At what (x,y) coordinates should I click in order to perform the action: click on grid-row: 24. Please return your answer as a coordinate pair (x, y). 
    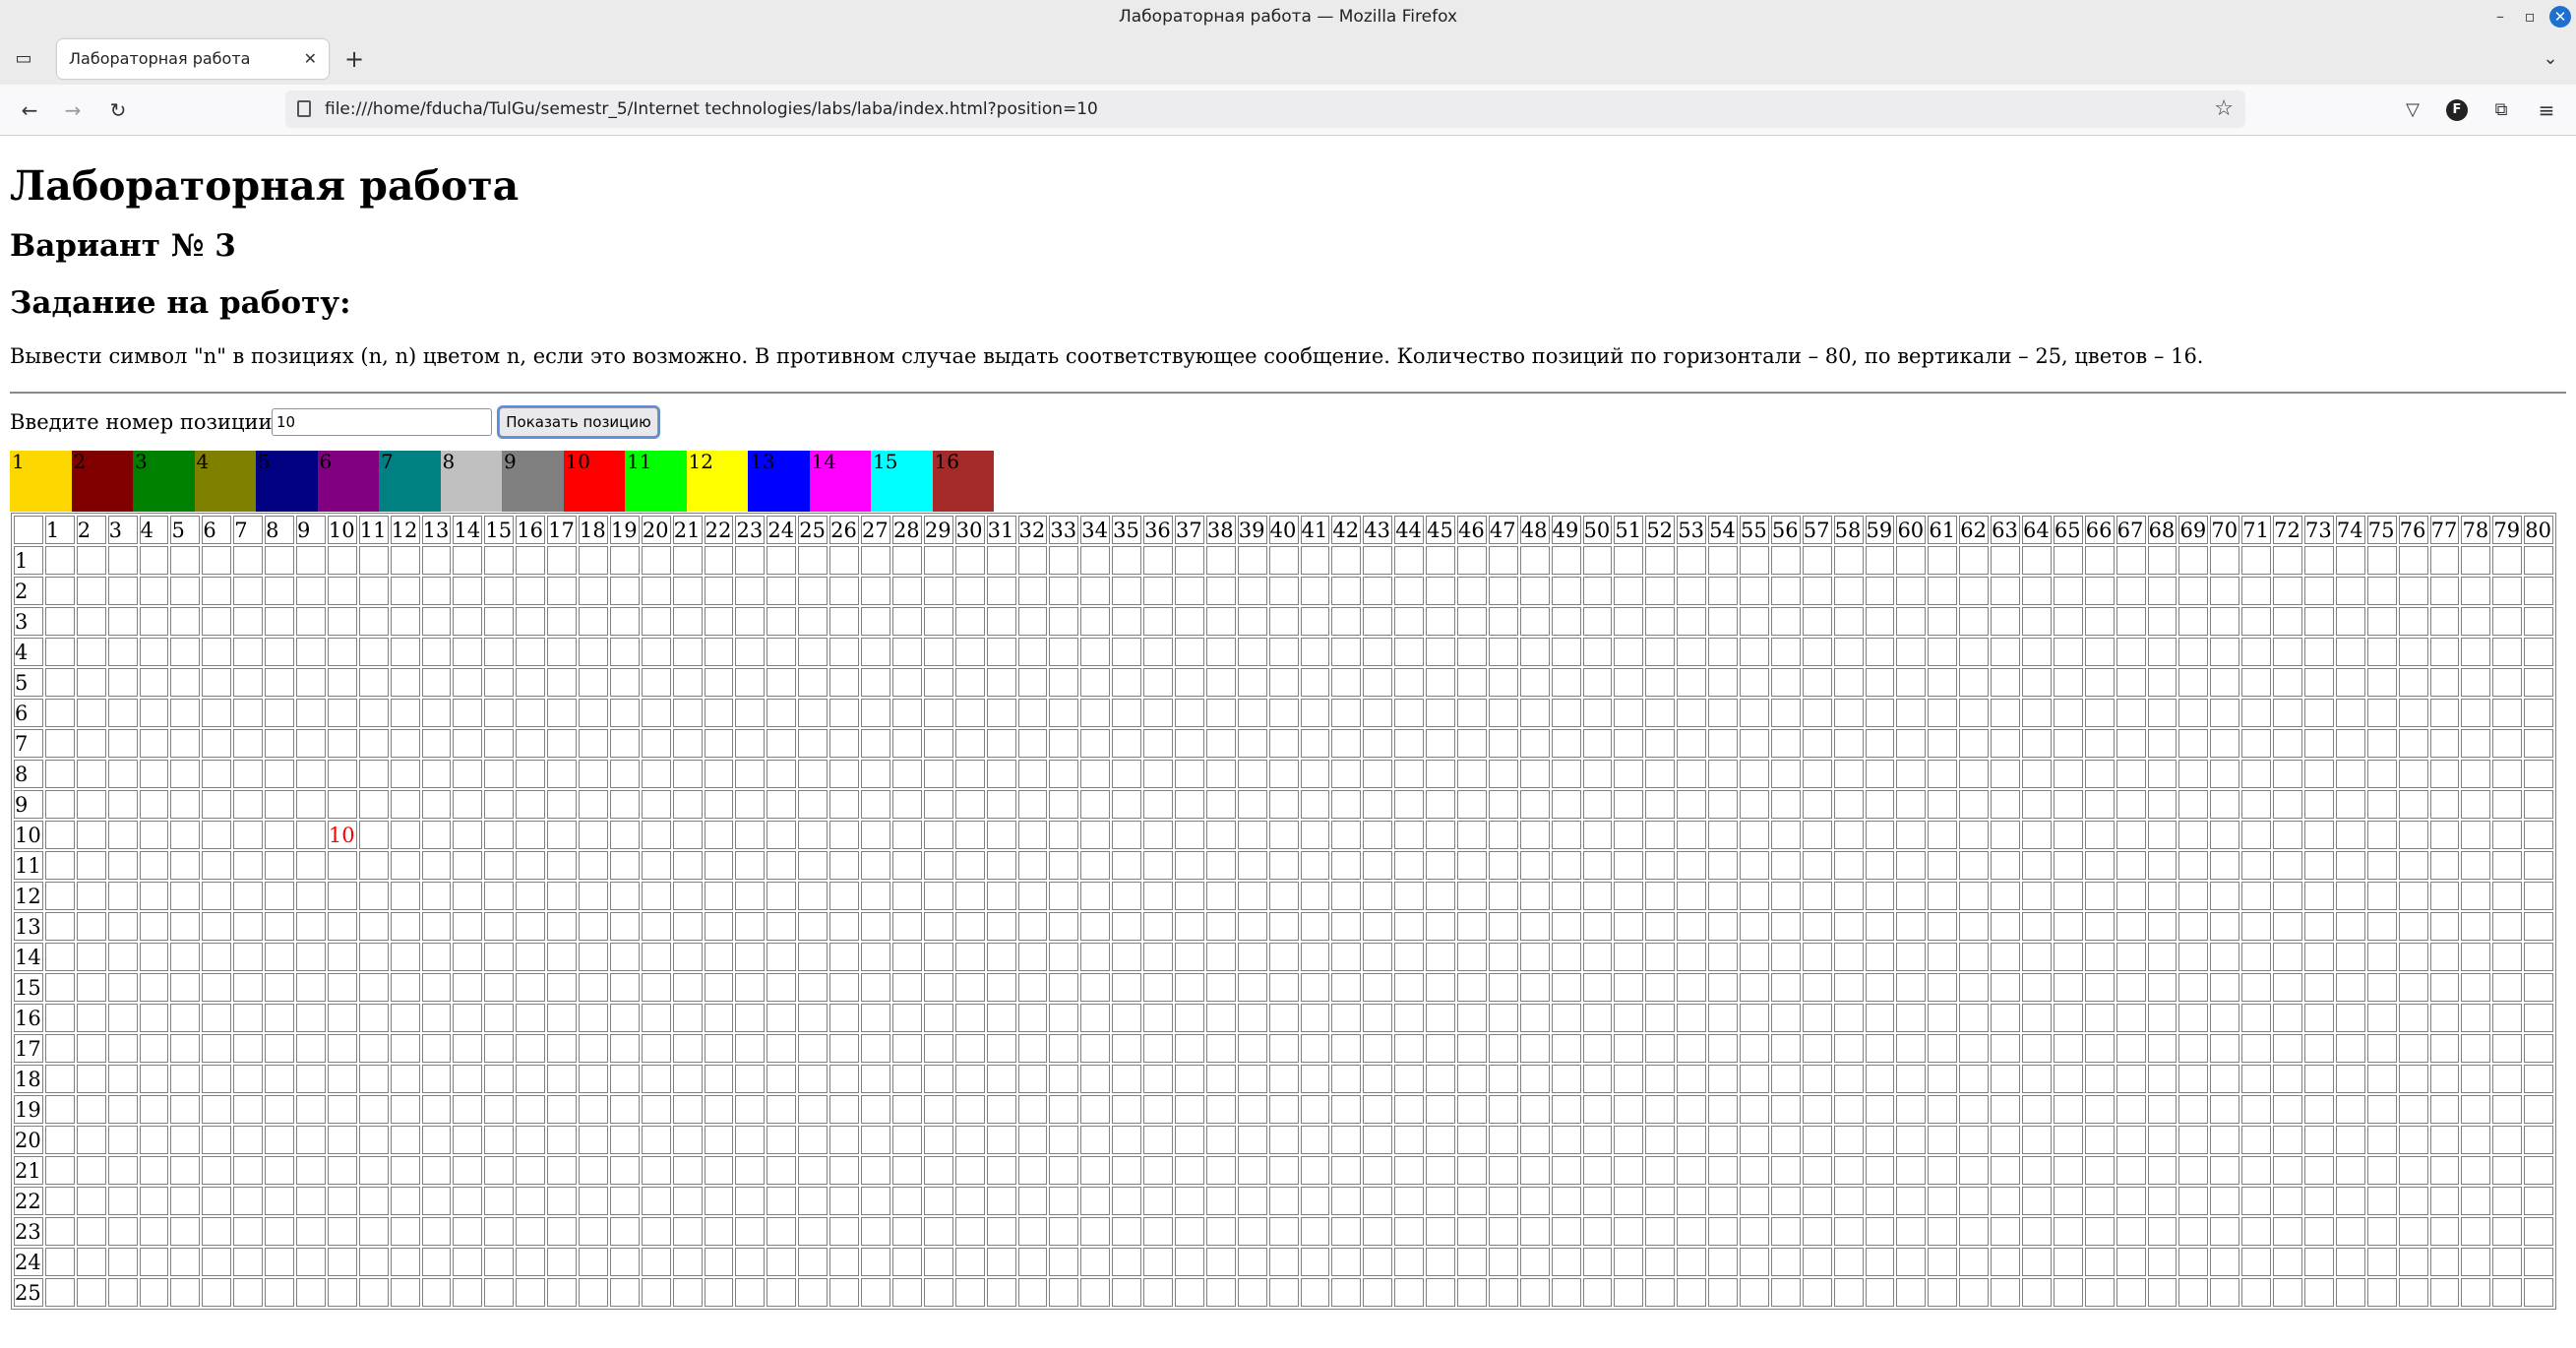
    Looking at the image, I should click on (1284, 1262).